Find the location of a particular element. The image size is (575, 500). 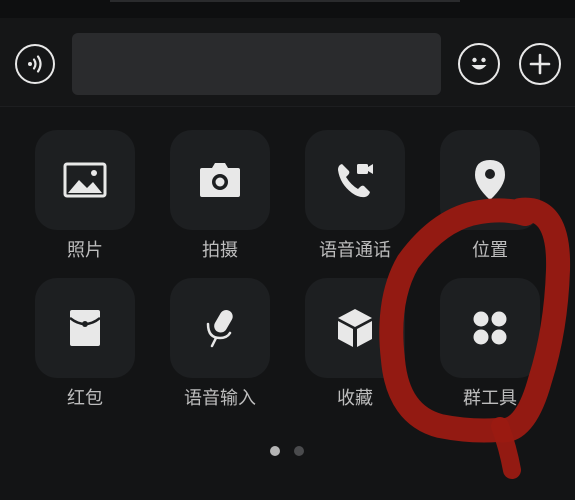

voice-input-button is located at coordinates (35, 64).